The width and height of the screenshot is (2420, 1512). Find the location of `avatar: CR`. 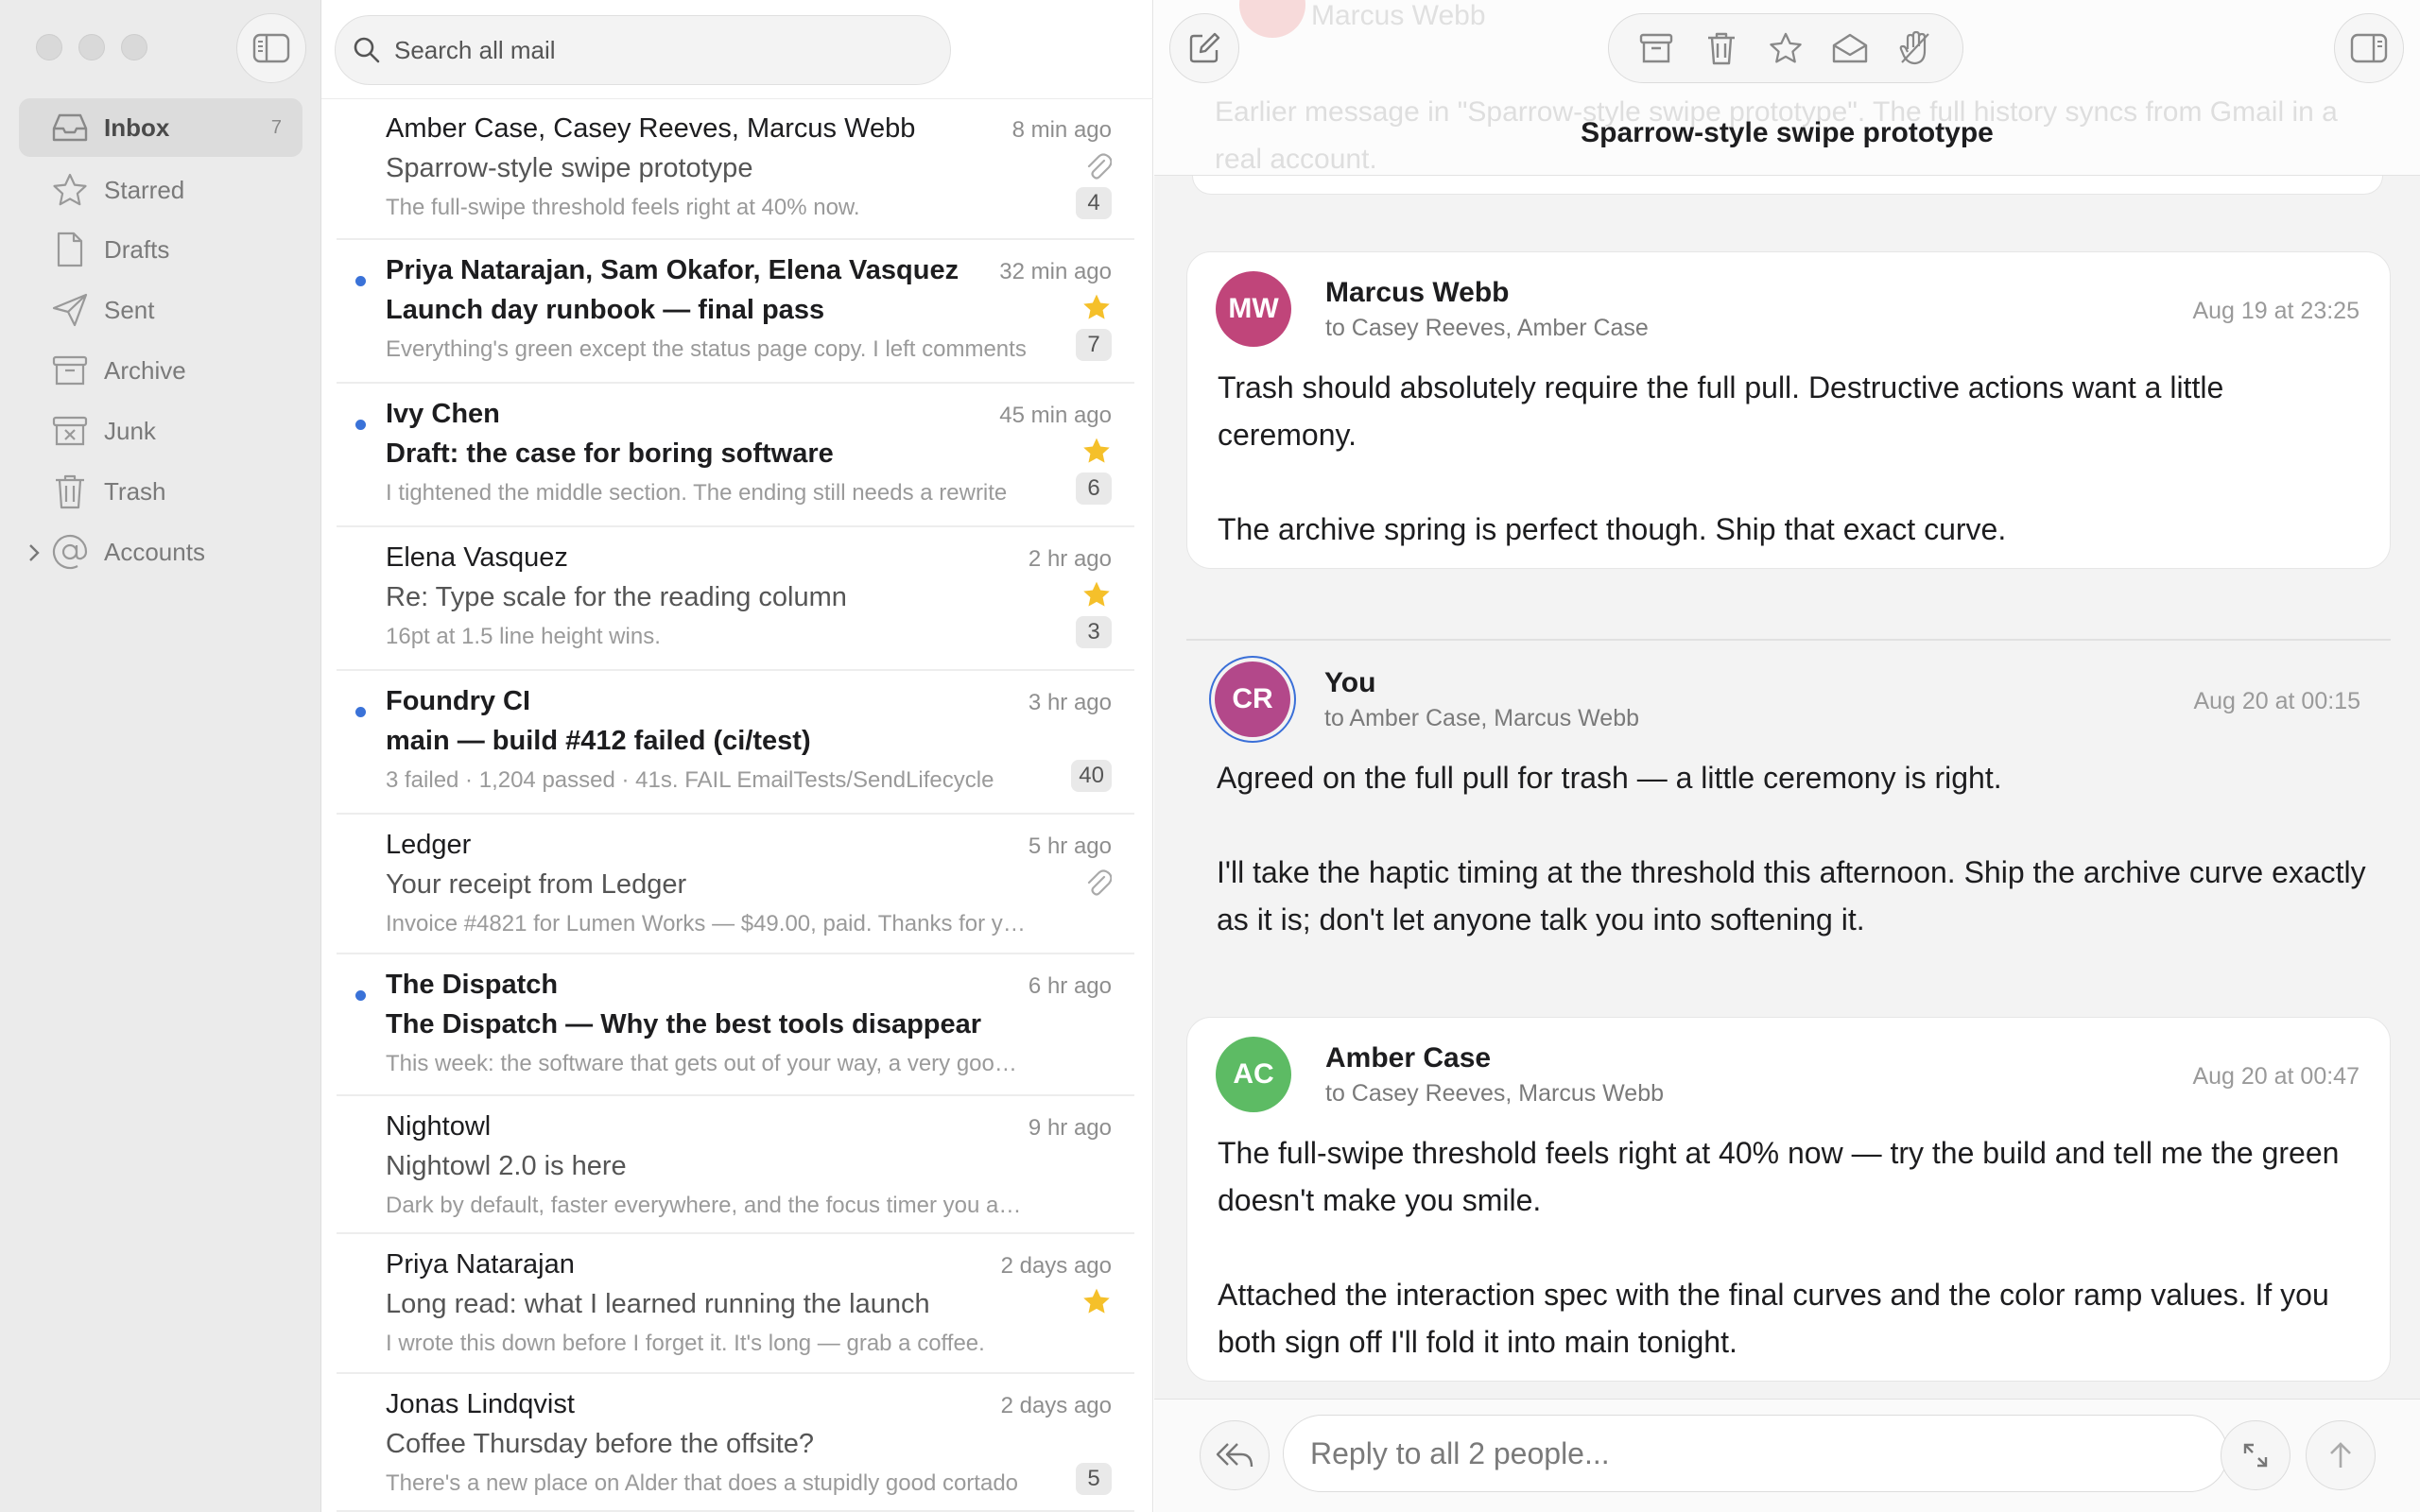

avatar: CR is located at coordinates (1252, 699).